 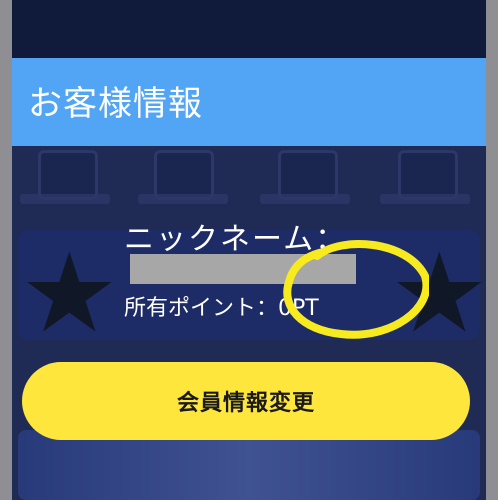 What do you see at coordinates (249, 29) in the screenshot?
I see `background-top-bar` at bounding box center [249, 29].